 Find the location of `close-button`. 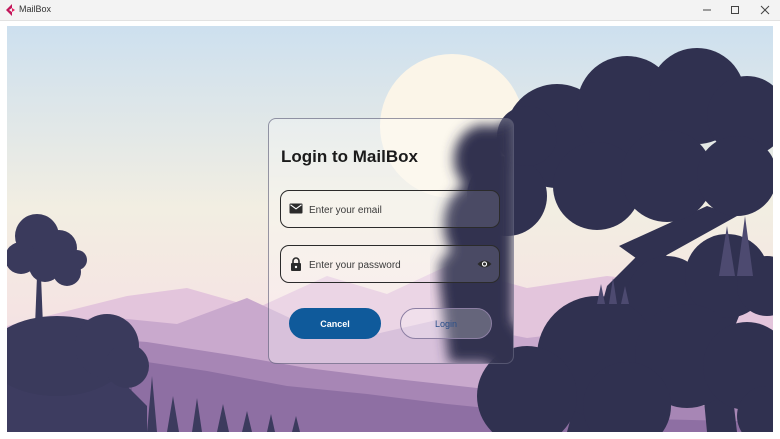

close-button is located at coordinates (765, 10).